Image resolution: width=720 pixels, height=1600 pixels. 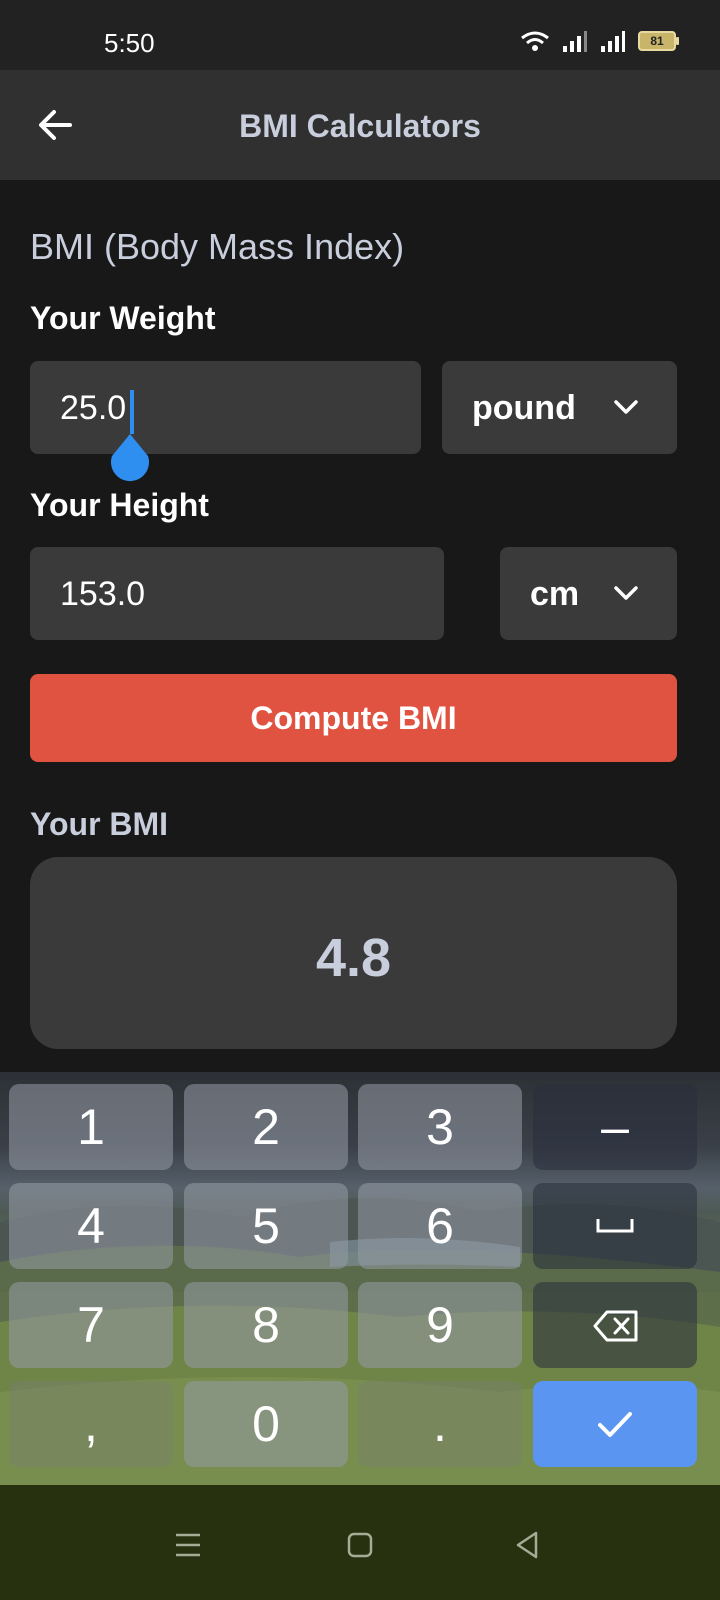 What do you see at coordinates (99, 824) in the screenshot?
I see `bmi-label: Your BMI` at bounding box center [99, 824].